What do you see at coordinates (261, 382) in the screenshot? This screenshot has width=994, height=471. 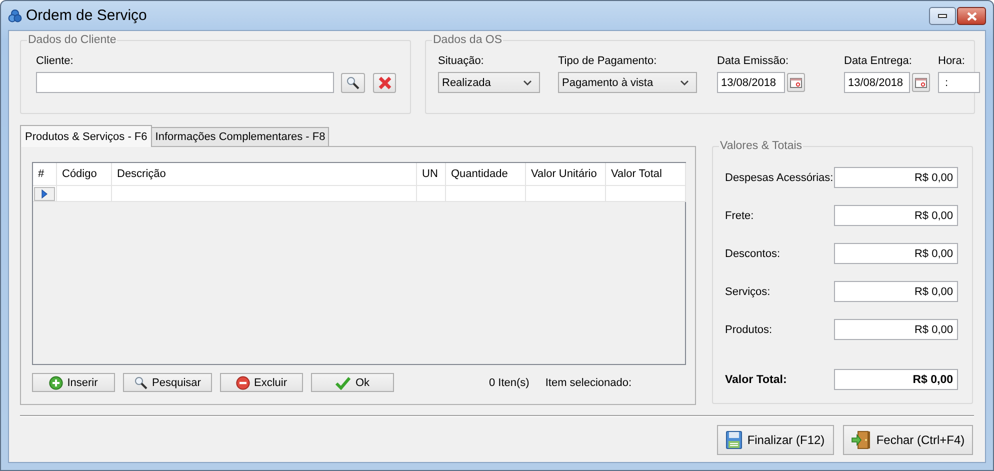 I see `toolbar-button: Excluir` at bounding box center [261, 382].